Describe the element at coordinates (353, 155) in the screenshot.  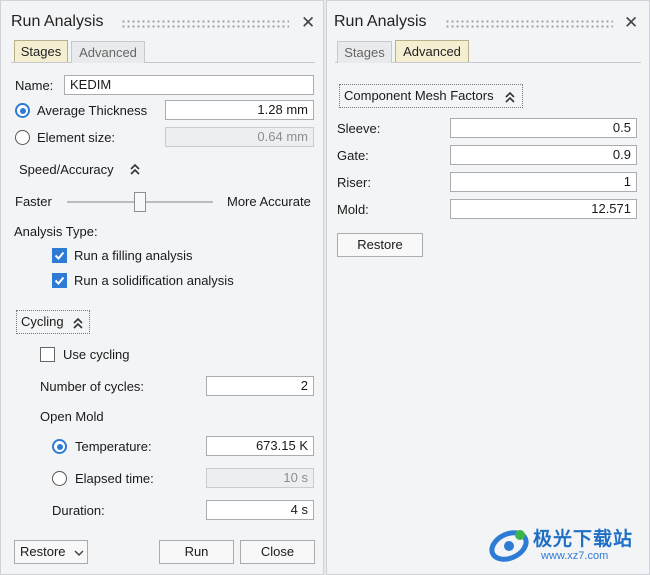
I see `gate-label: Gate:` at that location.